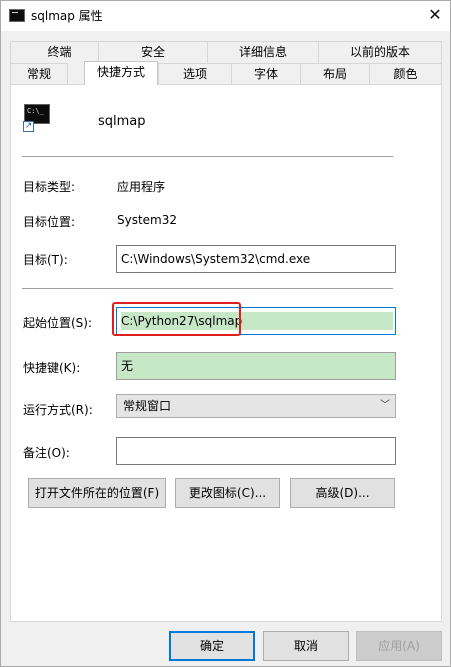  What do you see at coordinates (97, 493) in the screenshot?
I see `open-file-location-button: 打开文件所在的位置(F)` at bounding box center [97, 493].